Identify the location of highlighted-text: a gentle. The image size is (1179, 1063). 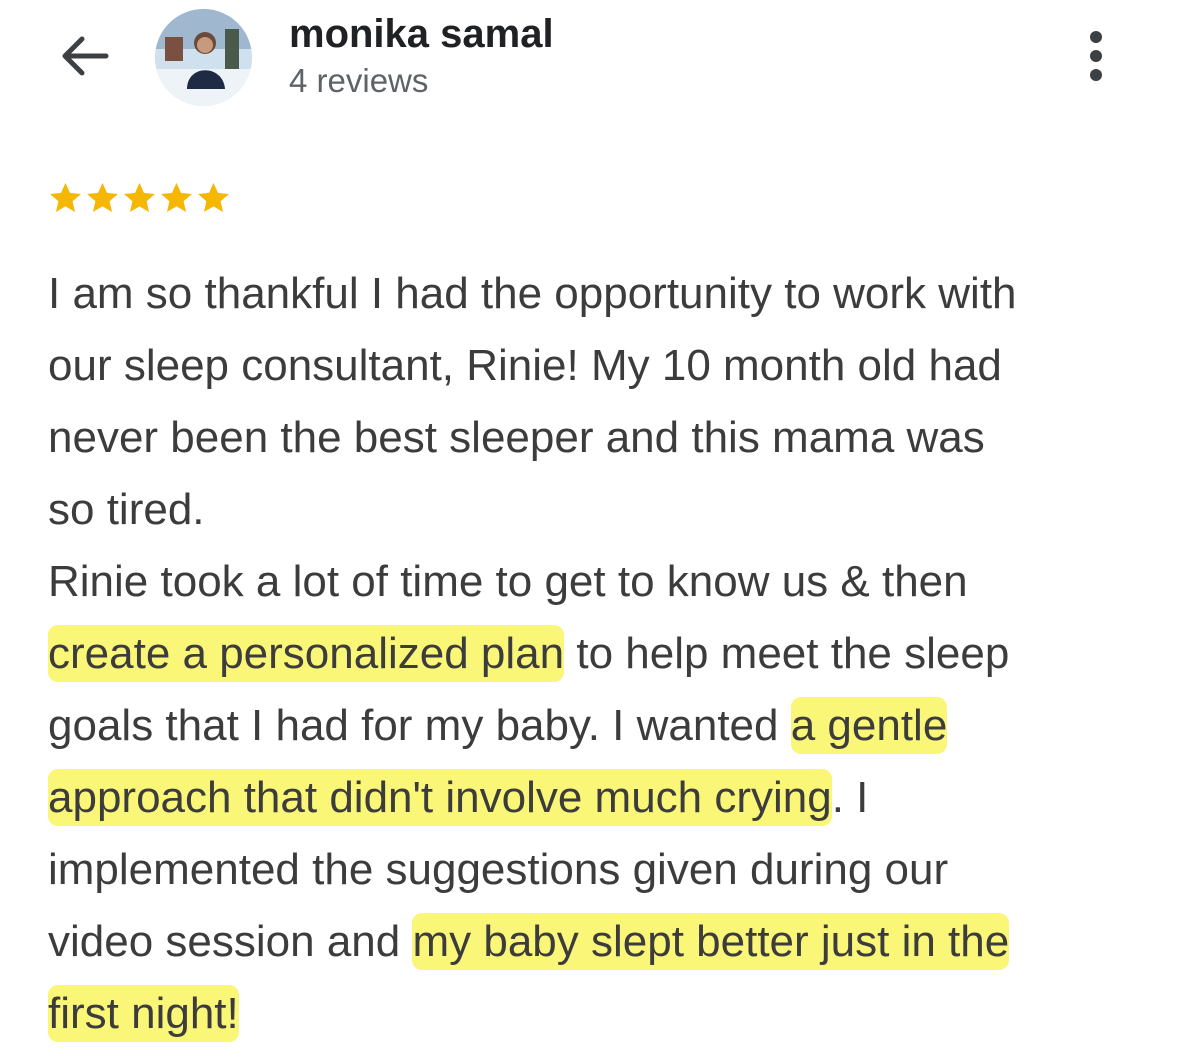
(869, 725).